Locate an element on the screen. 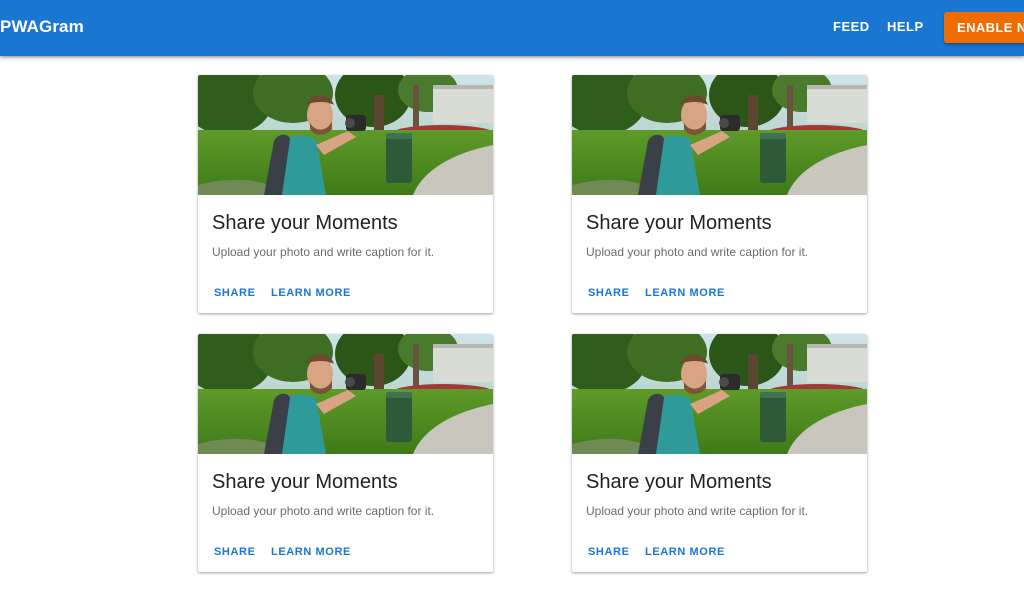 The height and width of the screenshot is (593, 1024). nav-feed-link: FEED is located at coordinates (851, 27).